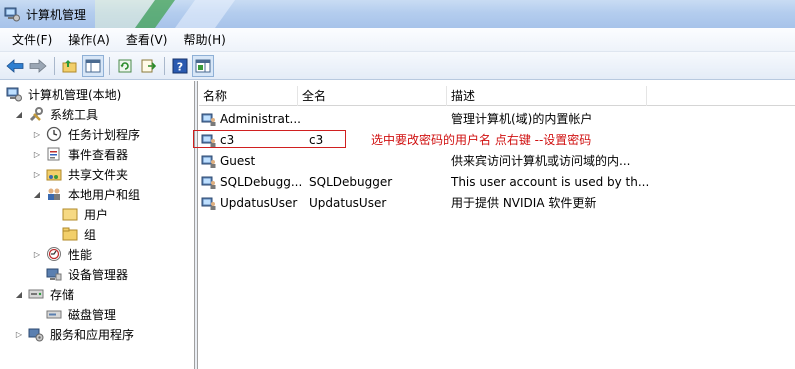 The image size is (795, 369). I want to click on column-header-empty, so click(721, 96).